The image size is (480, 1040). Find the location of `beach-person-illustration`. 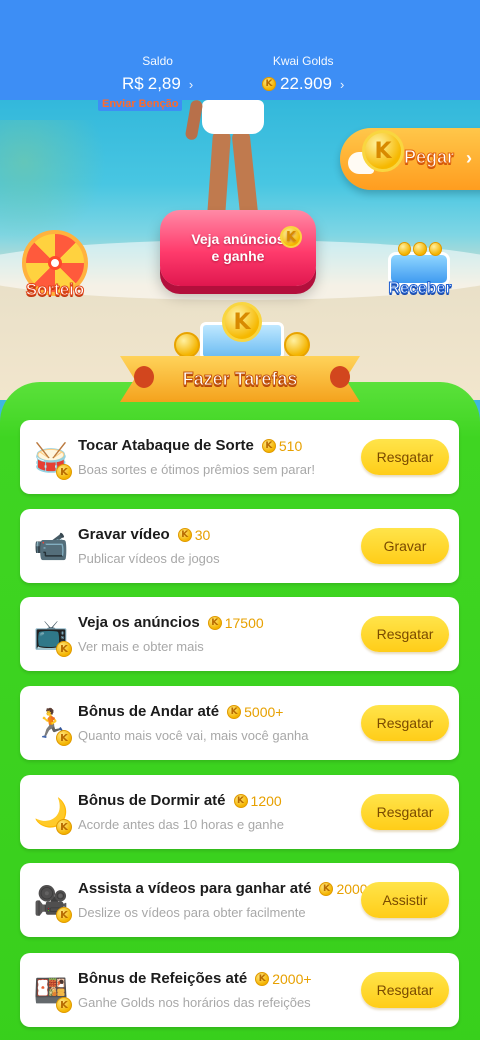

beach-person-illustration is located at coordinates (231, 160).